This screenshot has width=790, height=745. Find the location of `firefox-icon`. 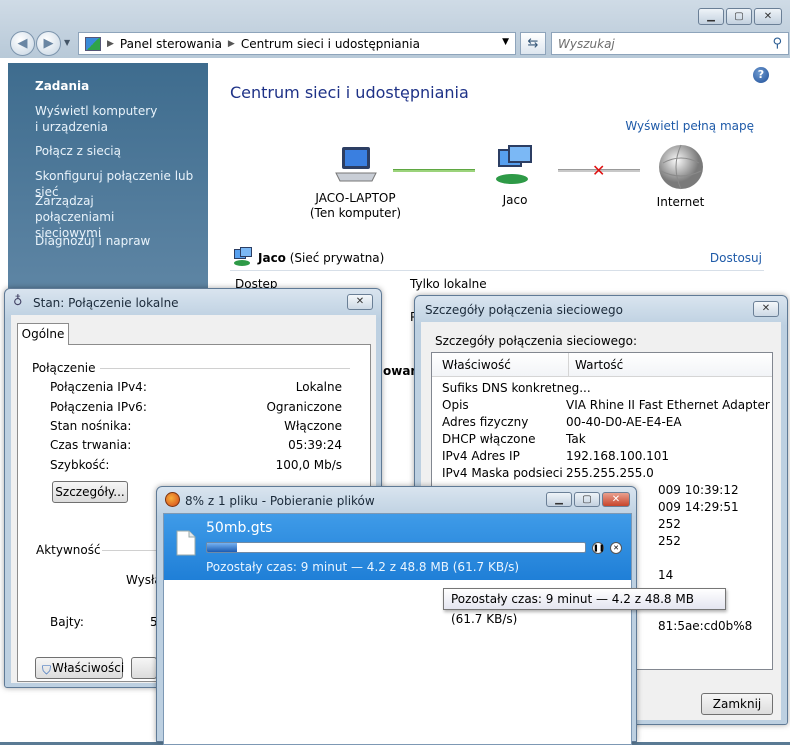

firefox-icon is located at coordinates (172, 499).